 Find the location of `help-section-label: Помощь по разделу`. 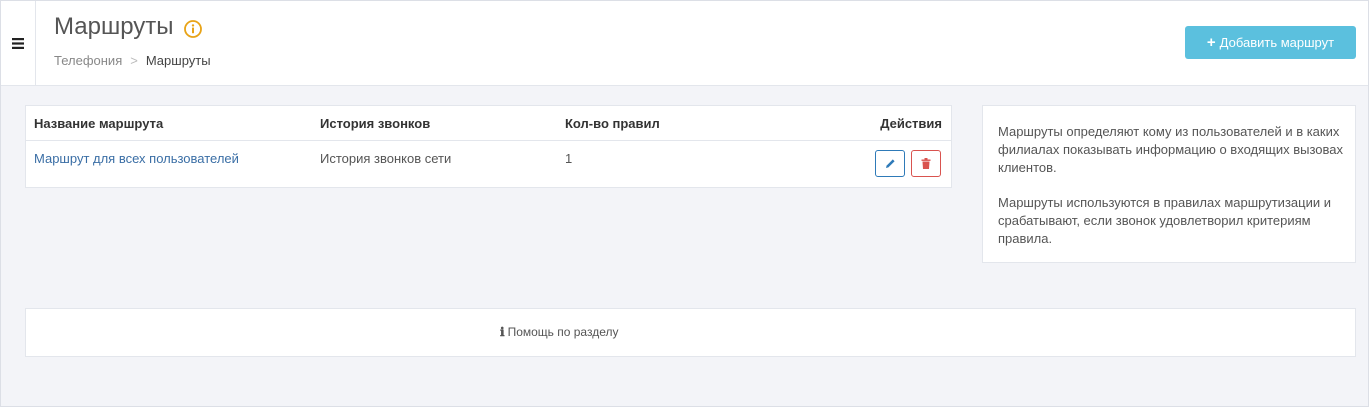

help-section-label: Помощь по разделу is located at coordinates (563, 332).